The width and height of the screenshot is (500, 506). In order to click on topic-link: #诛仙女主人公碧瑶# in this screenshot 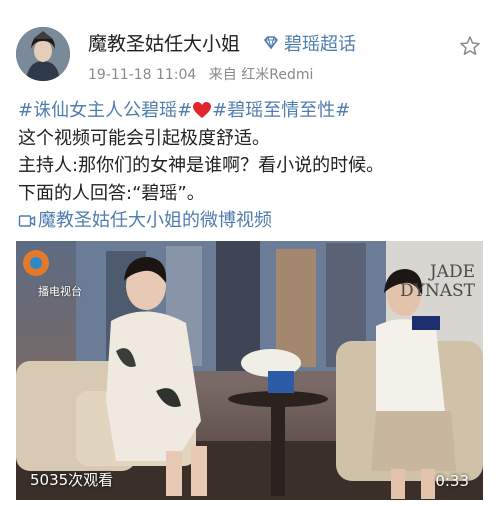, I will do `click(105, 110)`.